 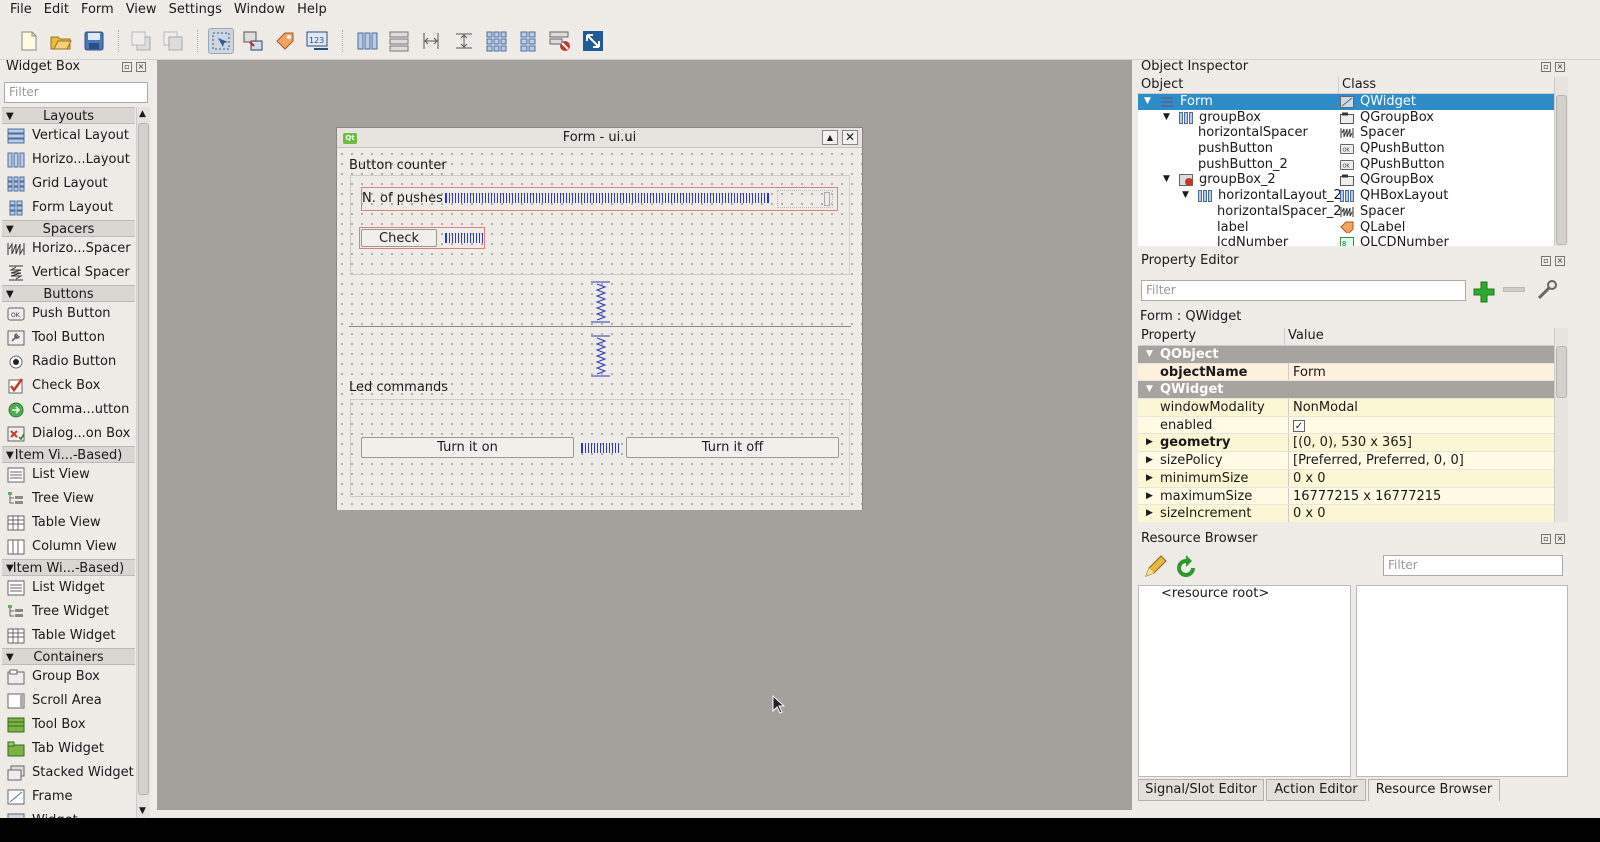 What do you see at coordinates (68, 208) in the screenshot?
I see `widget-item: Form Layout` at bounding box center [68, 208].